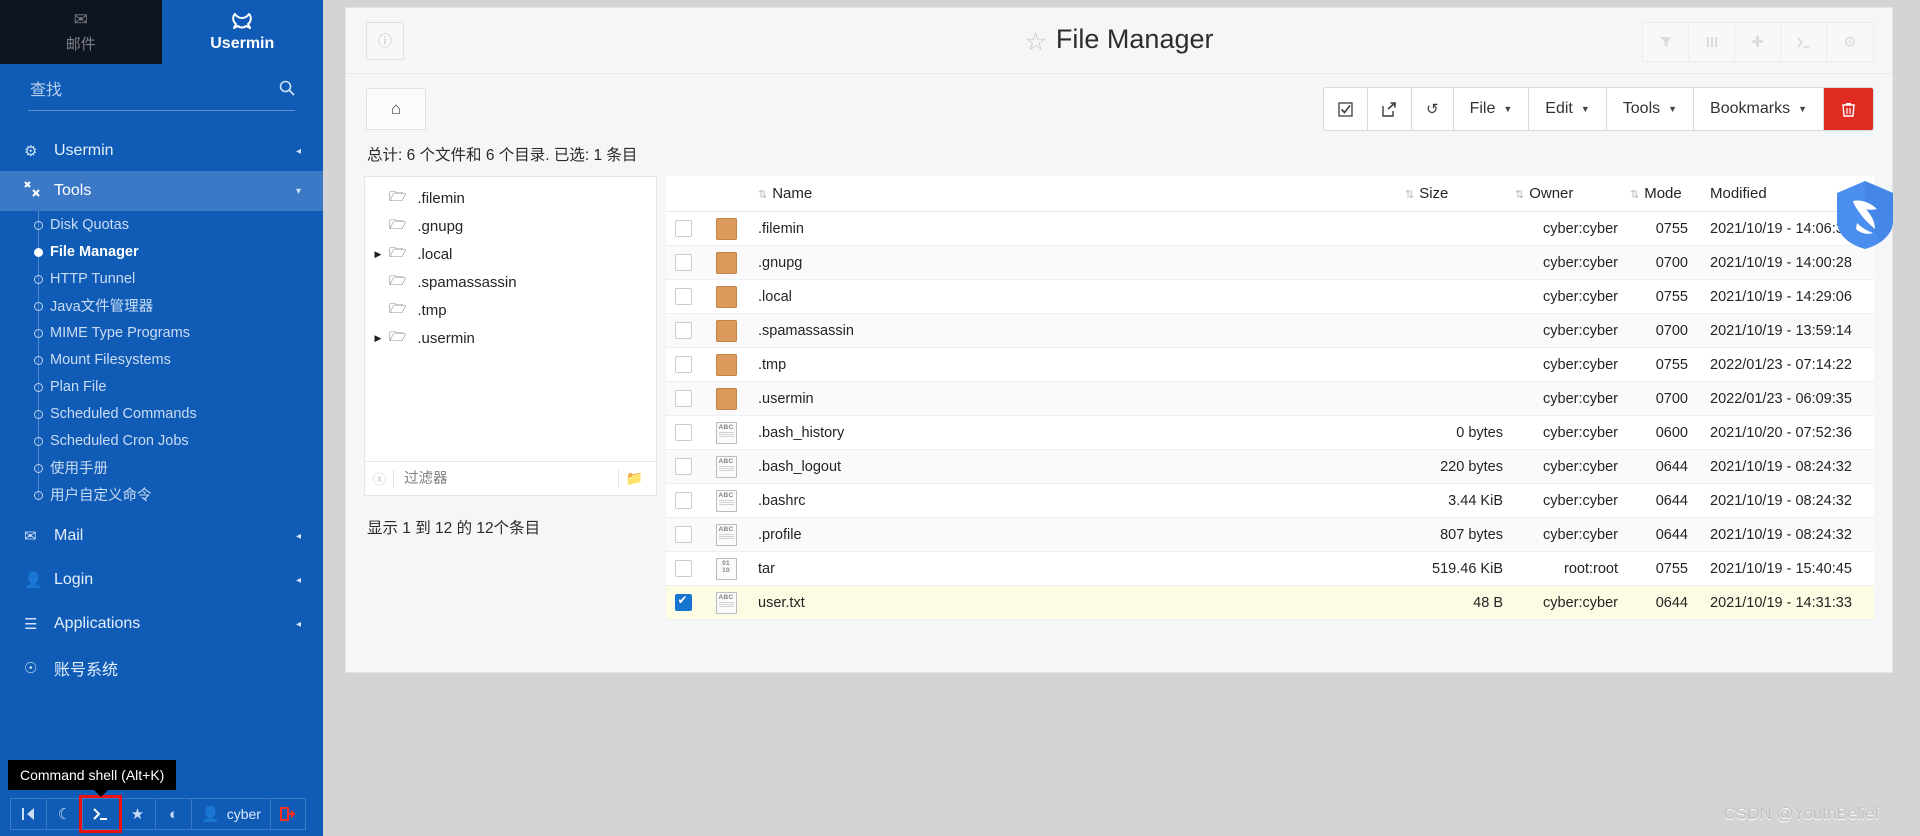 This screenshot has height=836, width=1920. What do you see at coordinates (510, 226) in the screenshot?
I see `tree-node: 🗁 .gnupg` at bounding box center [510, 226].